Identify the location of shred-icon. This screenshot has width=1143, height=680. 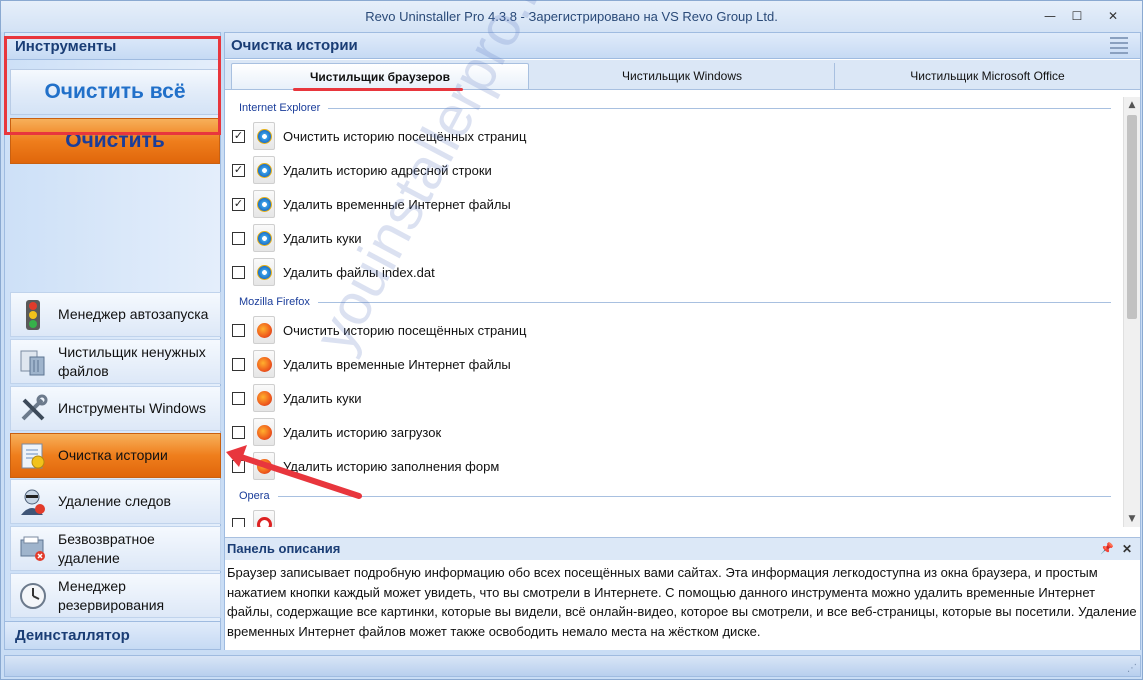
(33, 549).